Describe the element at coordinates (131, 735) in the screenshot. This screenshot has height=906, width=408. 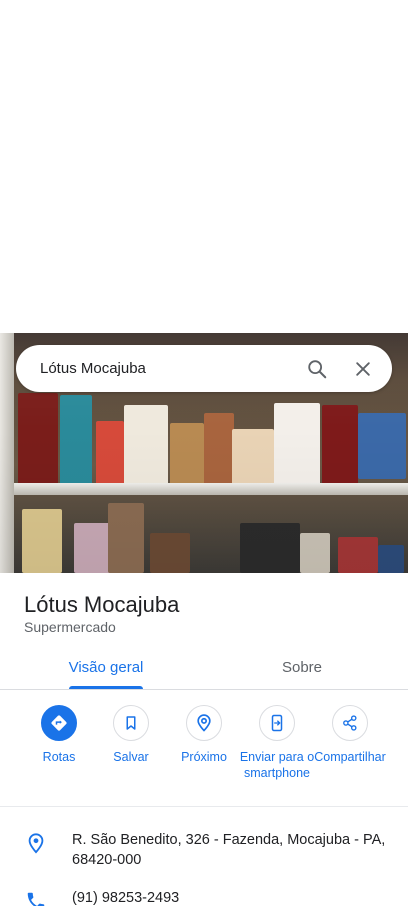
I see `save-button: Salvar` at that location.